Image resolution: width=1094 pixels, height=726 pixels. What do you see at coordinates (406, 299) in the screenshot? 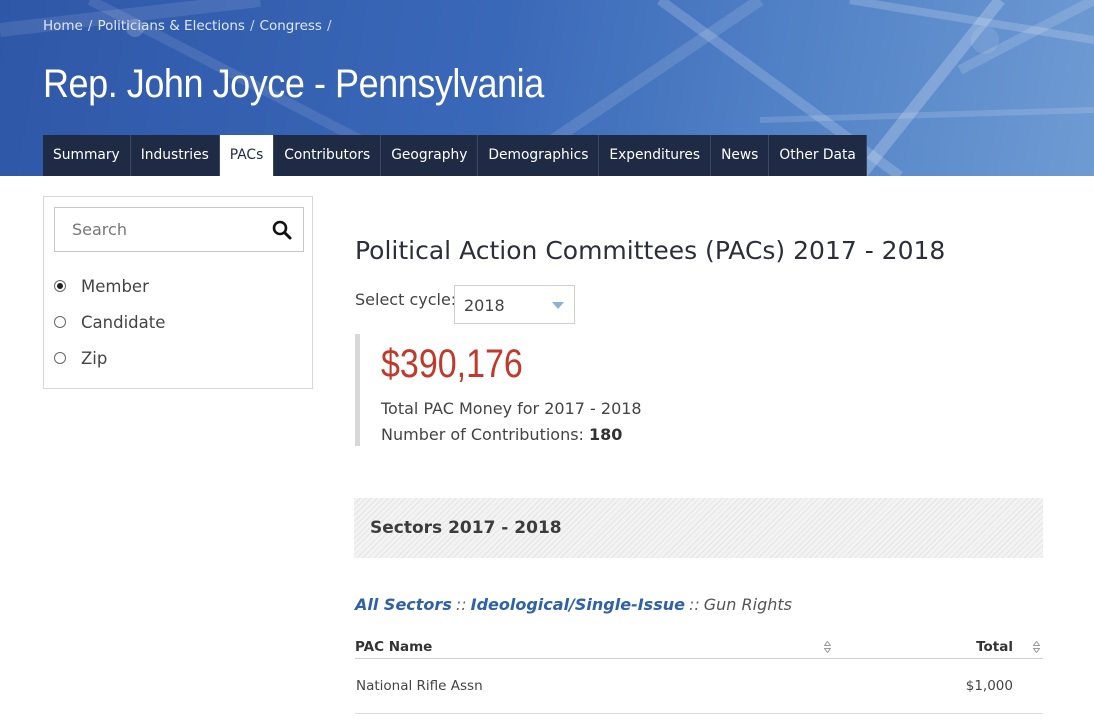
I see `select-cycle-label: Select cycle:` at bounding box center [406, 299].